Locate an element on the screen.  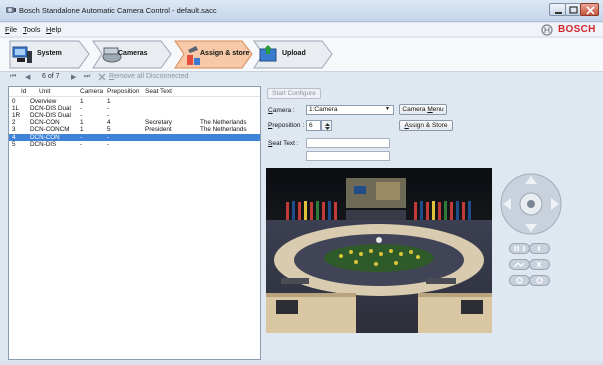
focus-near-icon is located at coordinates (539, 264).